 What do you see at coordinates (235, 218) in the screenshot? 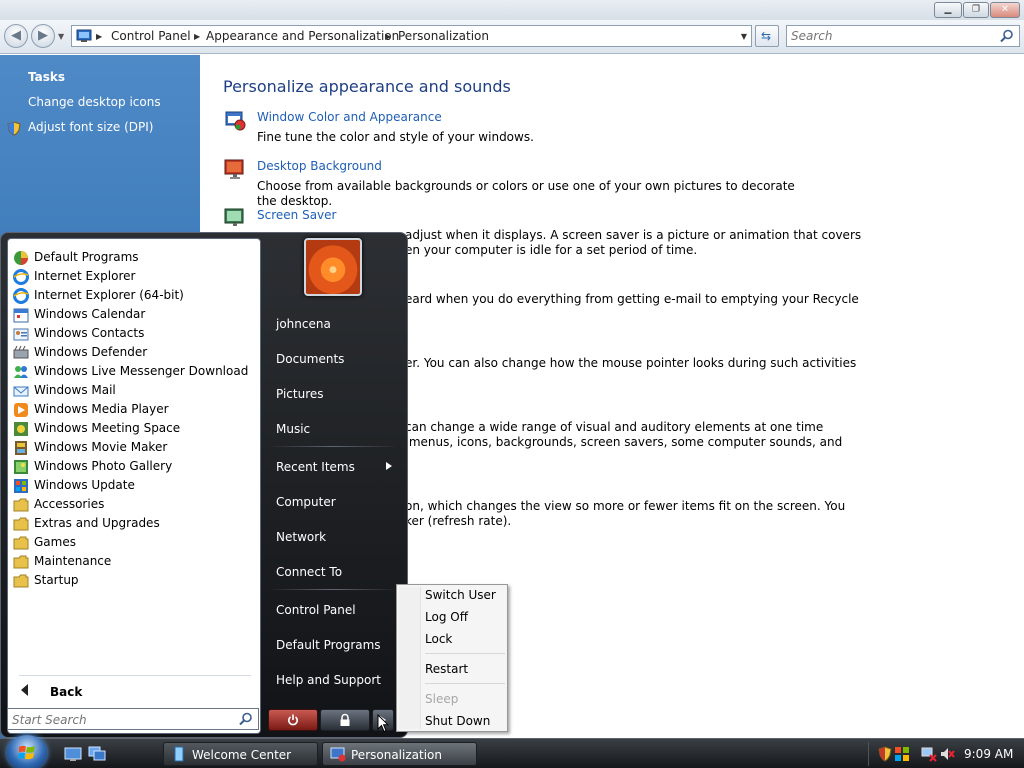
I see `screen-saver-icon` at bounding box center [235, 218].